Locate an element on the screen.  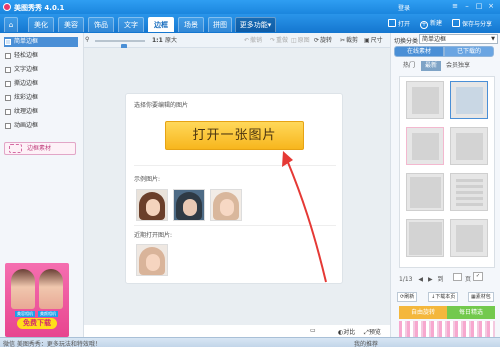
maximize-icon: □ is located at coordinates (479, 6).